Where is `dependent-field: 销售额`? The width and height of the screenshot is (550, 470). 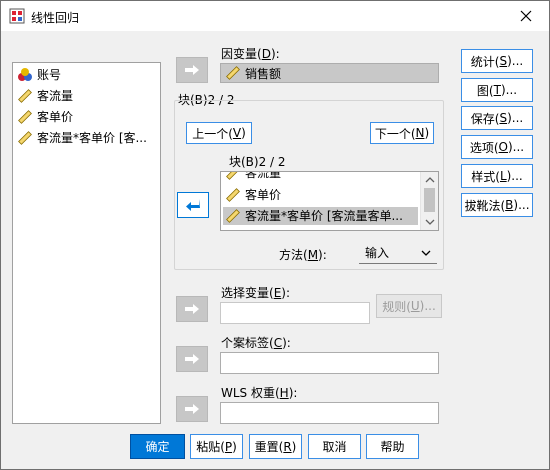
dependent-field: 销售额 is located at coordinates (329, 73).